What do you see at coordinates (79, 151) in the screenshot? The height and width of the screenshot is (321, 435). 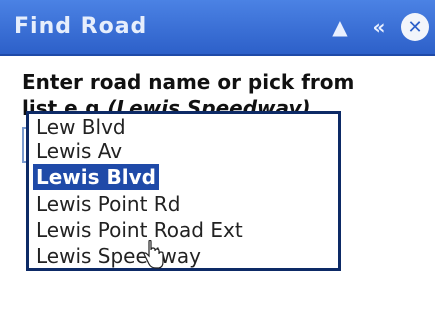 I see `suggestion-item: Lewis Av` at bounding box center [79, 151].